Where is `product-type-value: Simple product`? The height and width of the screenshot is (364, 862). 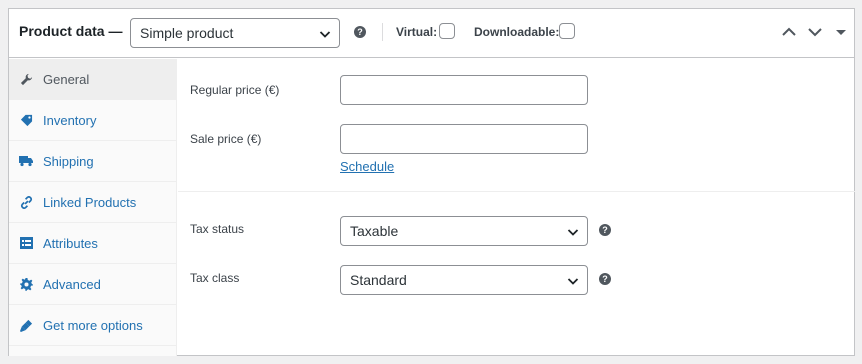 product-type-value: Simple product is located at coordinates (187, 33).